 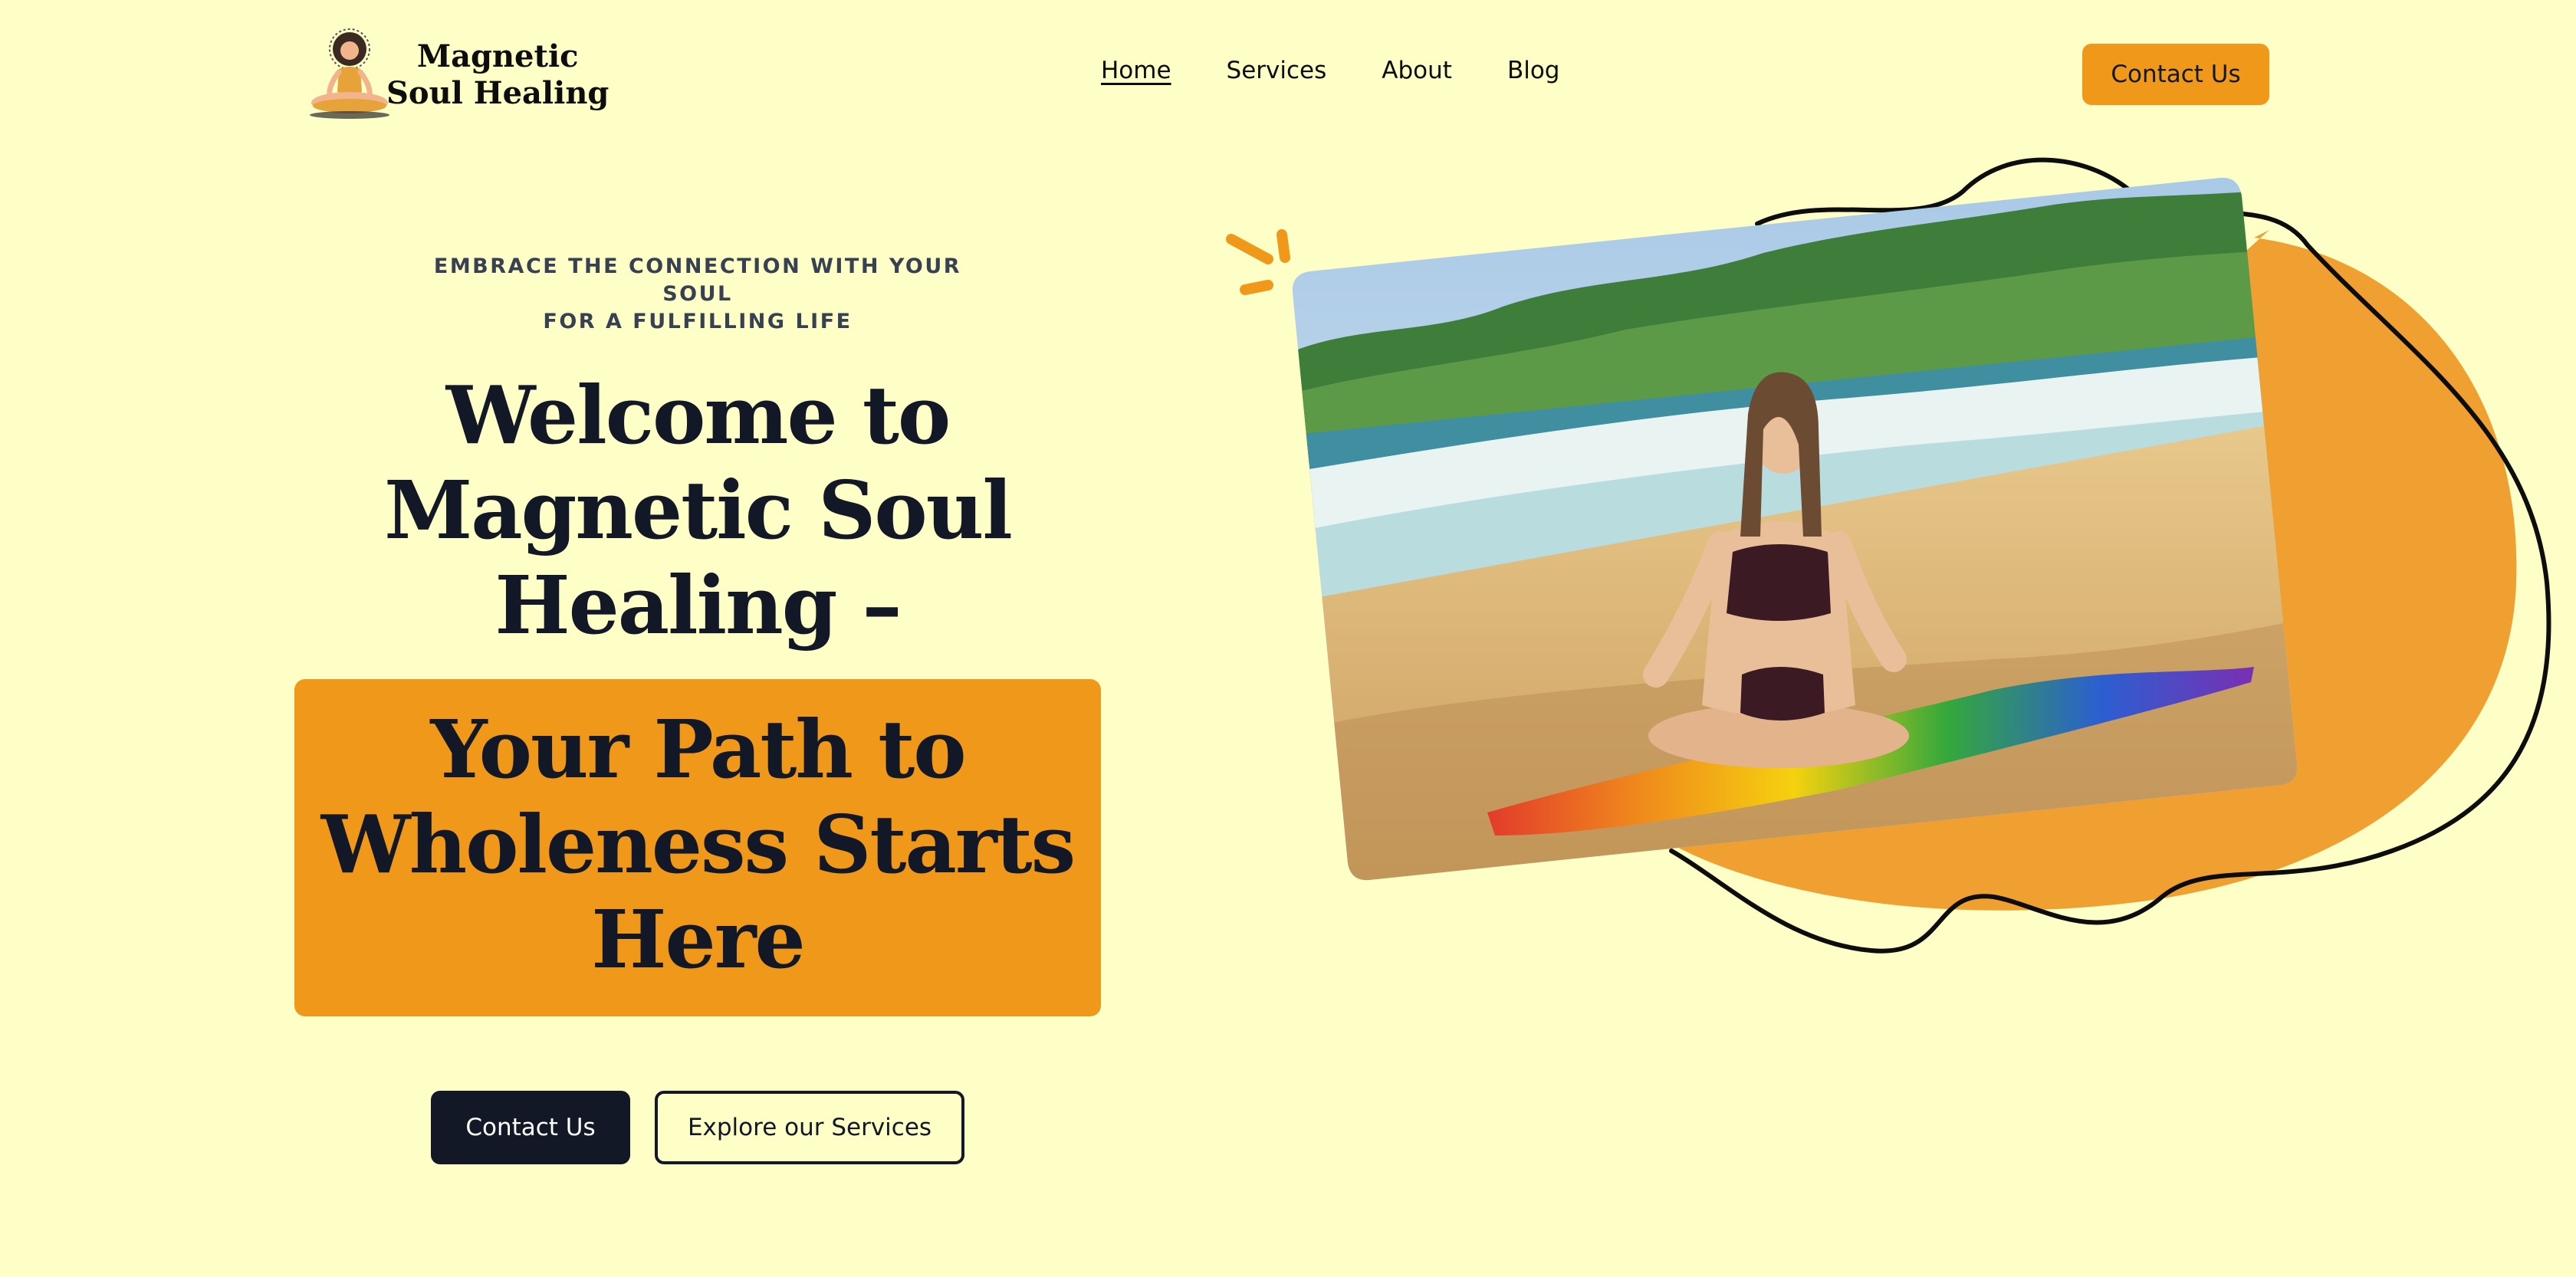 What do you see at coordinates (498, 93) in the screenshot?
I see `brand-name-line2: Soul Healing` at bounding box center [498, 93].